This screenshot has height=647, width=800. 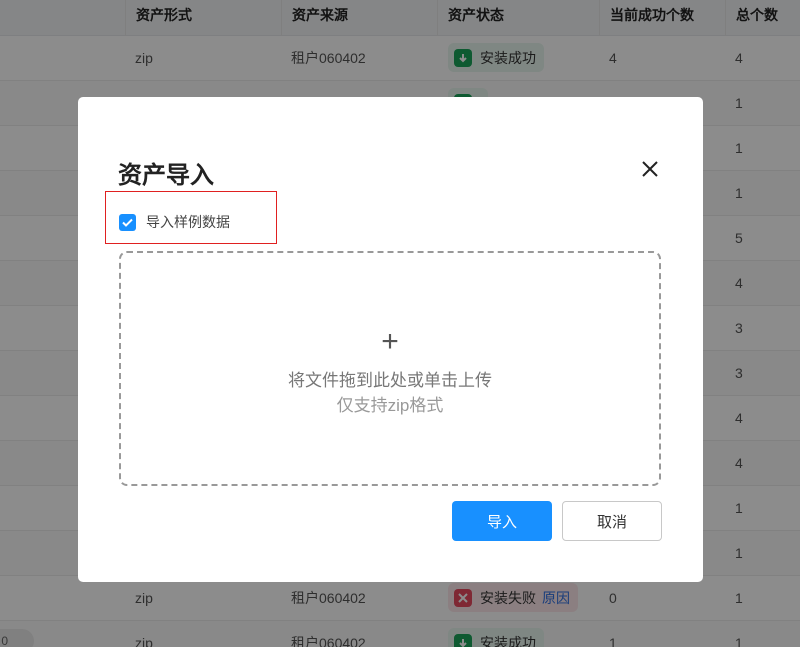 I want to click on checkbox-label: 导入样例数据, so click(x=188, y=222).